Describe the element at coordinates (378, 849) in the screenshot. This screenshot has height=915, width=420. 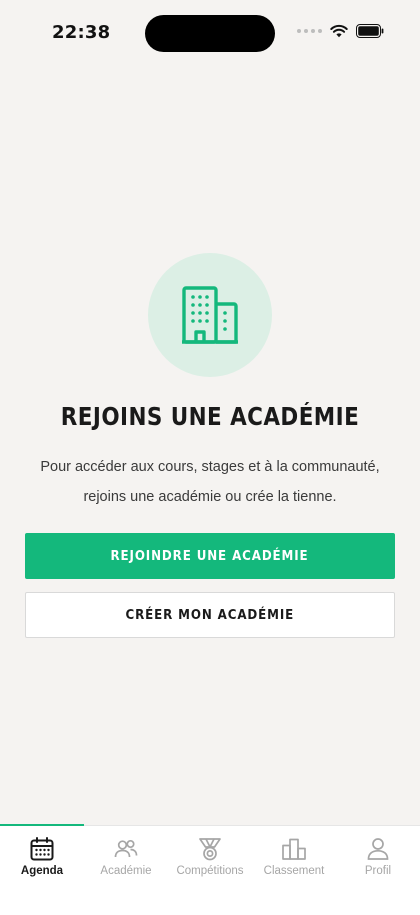
I see `user-icon` at that location.